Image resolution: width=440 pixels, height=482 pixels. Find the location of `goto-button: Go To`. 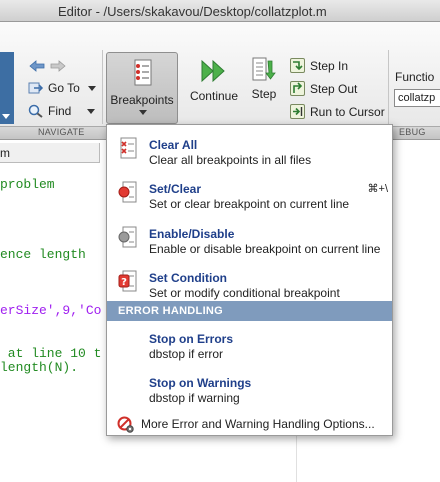

goto-button: Go To is located at coordinates (62, 88).